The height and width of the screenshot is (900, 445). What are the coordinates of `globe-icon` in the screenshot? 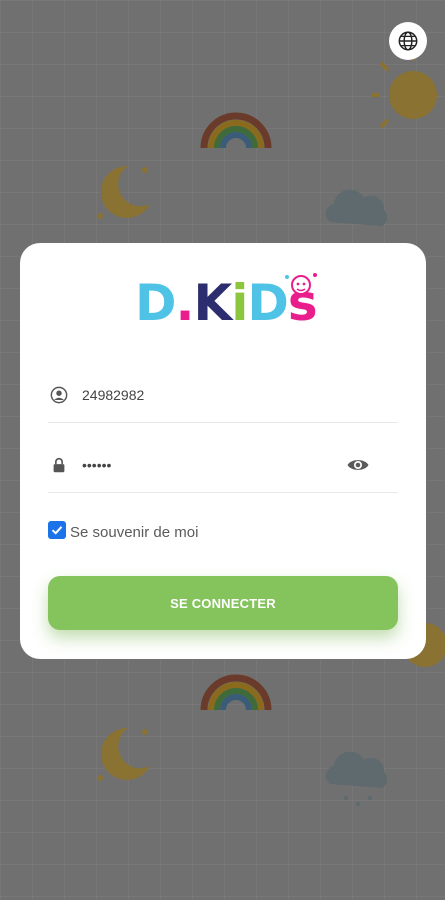 It's located at (408, 41).